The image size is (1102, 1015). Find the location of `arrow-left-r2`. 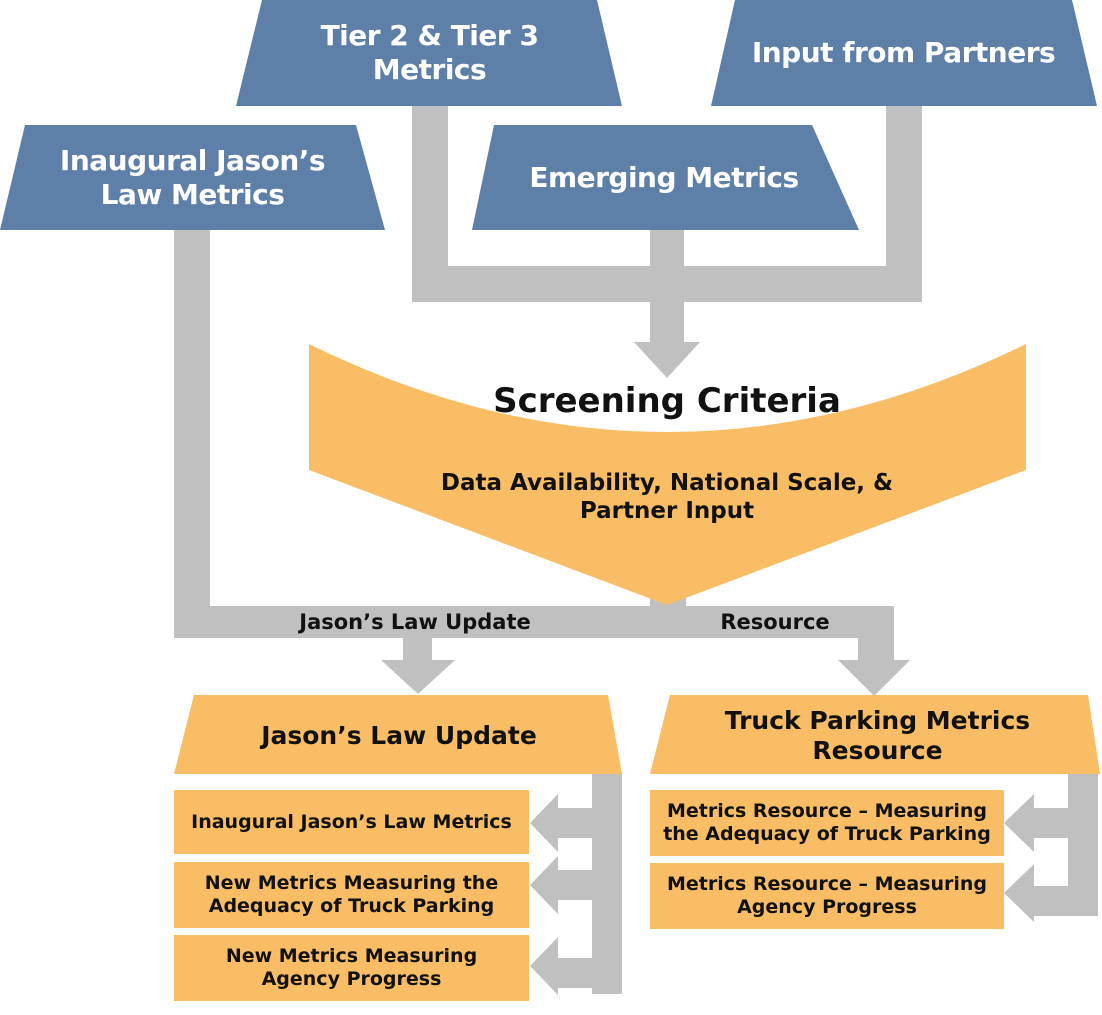

arrow-left-r2 is located at coordinates (1019, 893).